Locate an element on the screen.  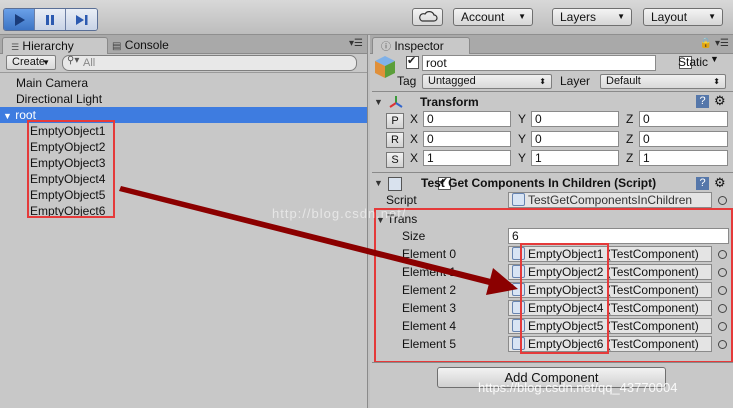
rotation-reset-button: R is located at coordinates (395, 140).